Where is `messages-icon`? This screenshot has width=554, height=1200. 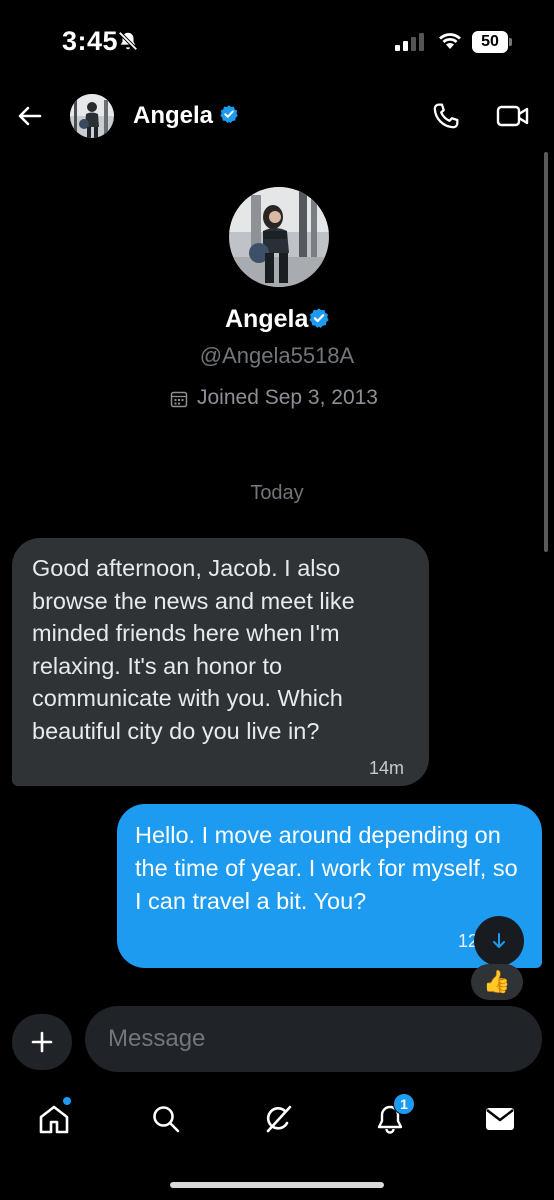 messages-icon is located at coordinates (500, 1119).